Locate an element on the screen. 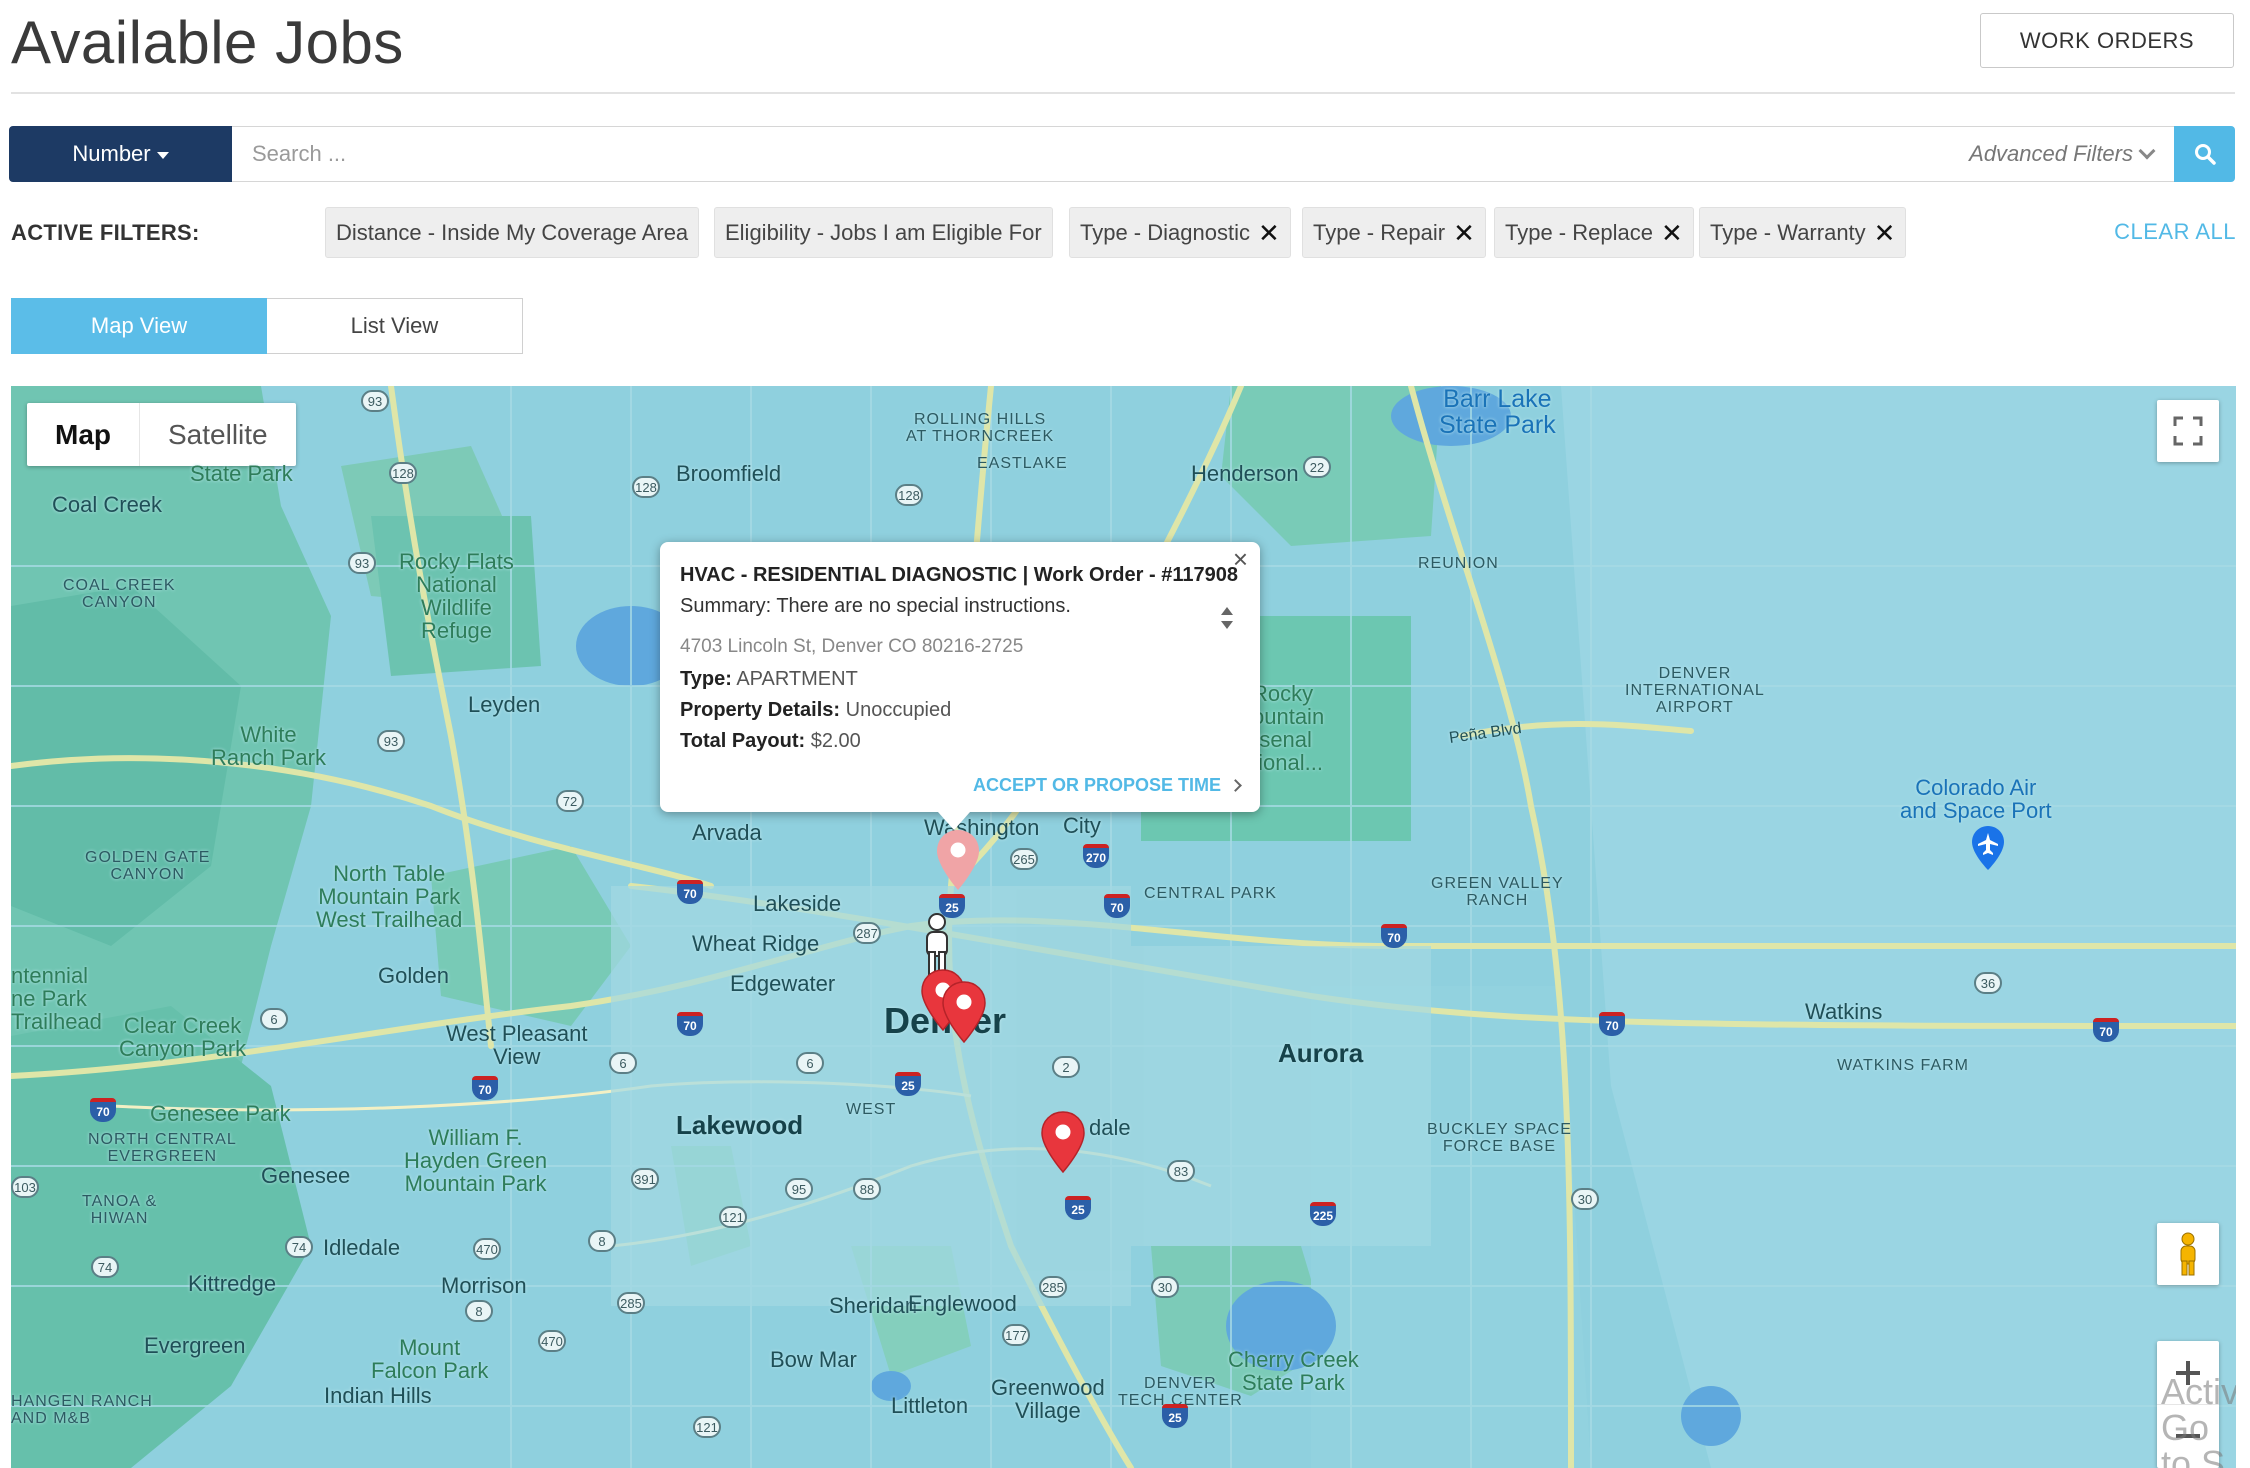 The height and width of the screenshot is (1468, 2250). search-button is located at coordinates (2204, 154).